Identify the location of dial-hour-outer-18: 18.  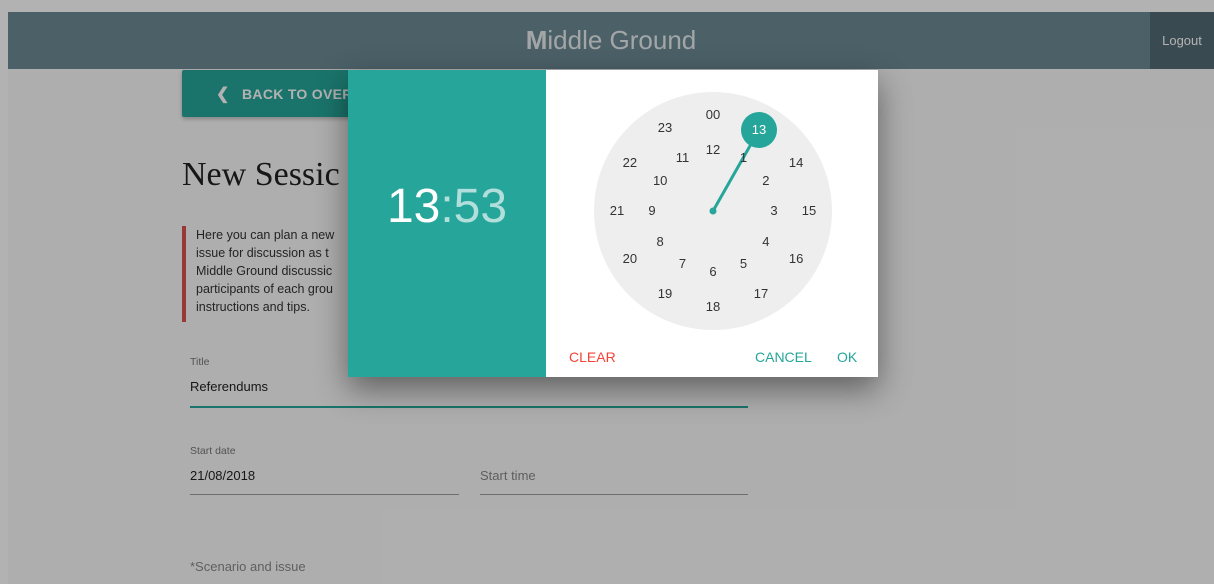
(713, 307).